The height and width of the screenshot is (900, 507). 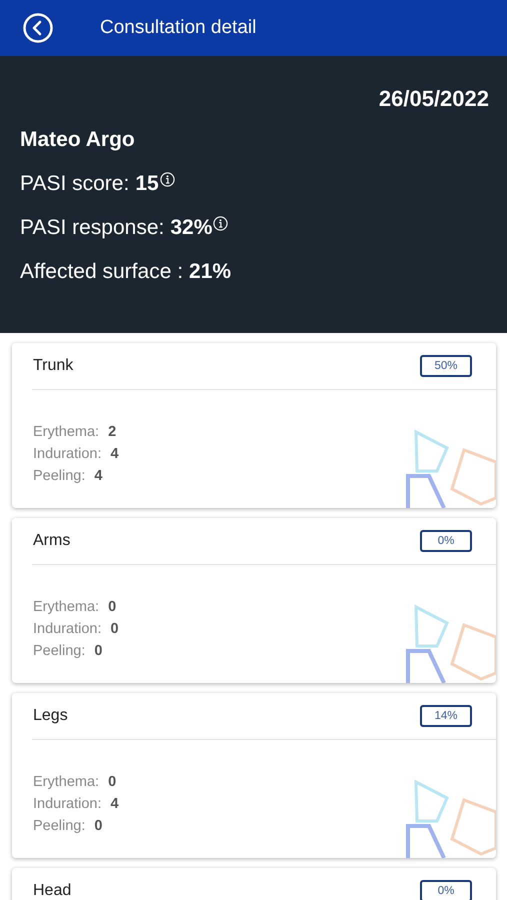 What do you see at coordinates (446, 716) in the screenshot?
I see `surface-badge: 14%` at bounding box center [446, 716].